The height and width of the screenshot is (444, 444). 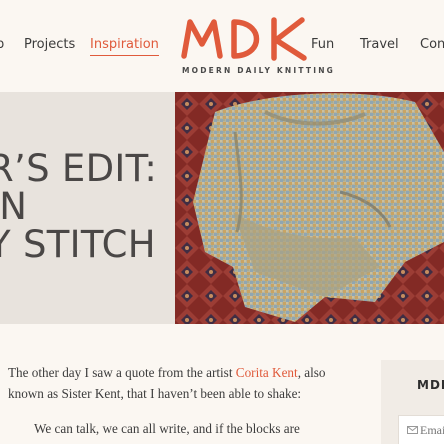 What do you see at coordinates (412, 430) in the screenshot?
I see `mail-icon` at bounding box center [412, 430].